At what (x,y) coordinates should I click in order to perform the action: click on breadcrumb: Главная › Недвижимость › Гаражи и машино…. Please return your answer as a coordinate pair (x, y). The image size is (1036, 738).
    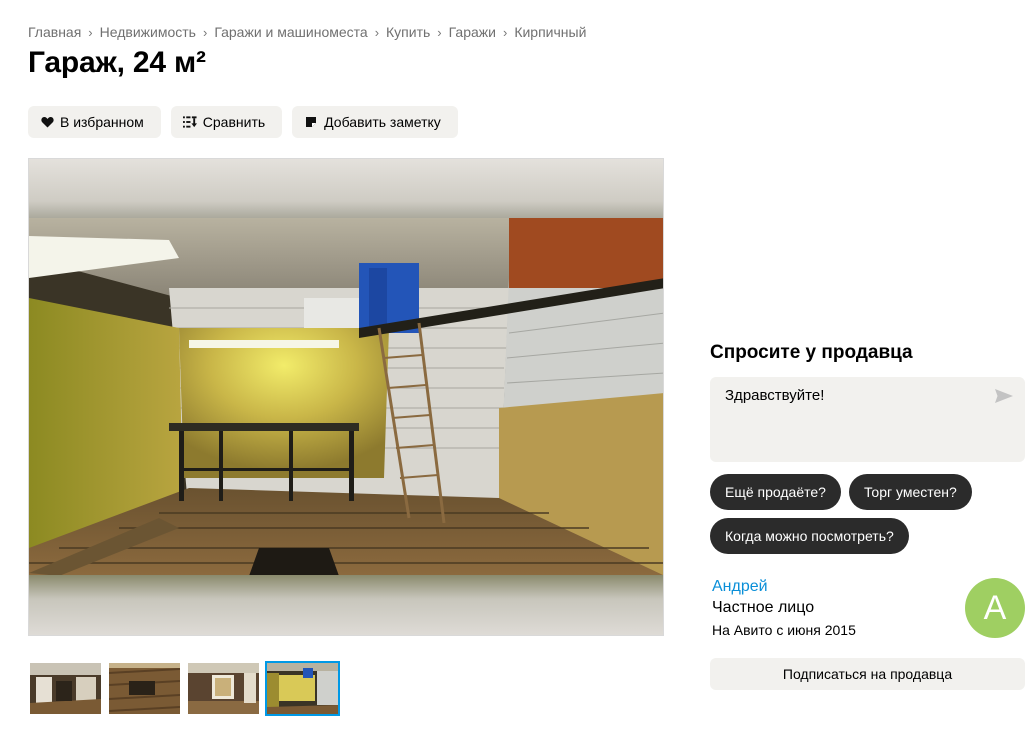
    Looking at the image, I should click on (307, 32).